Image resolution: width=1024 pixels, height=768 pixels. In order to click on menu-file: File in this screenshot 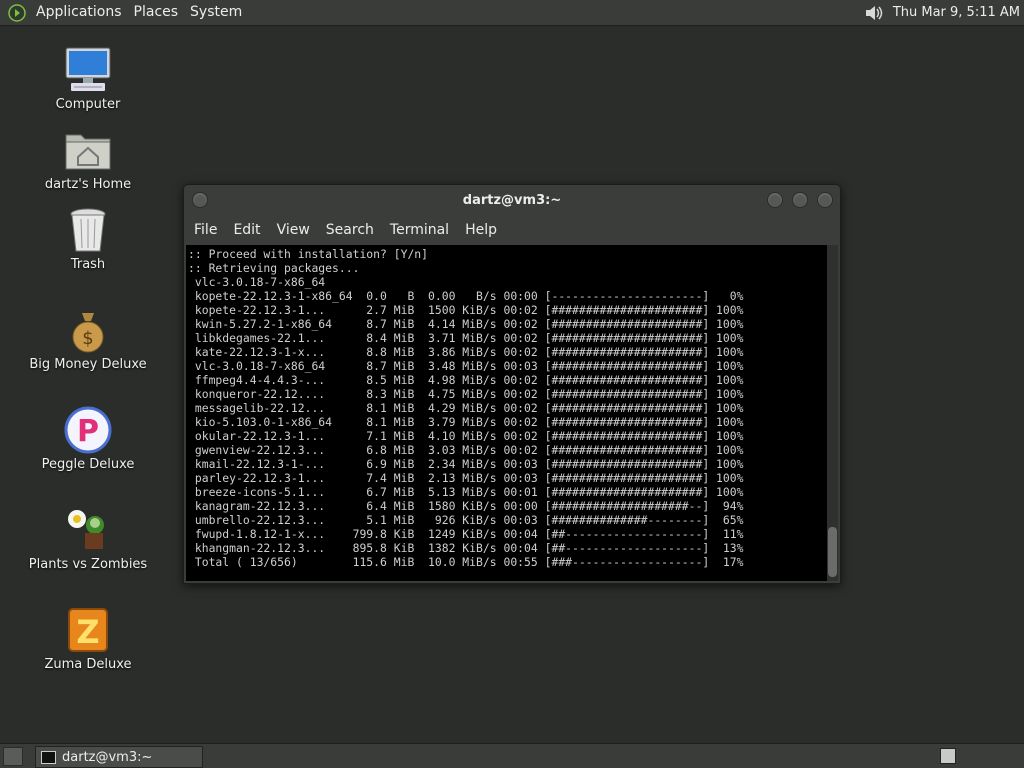, I will do `click(207, 230)`.